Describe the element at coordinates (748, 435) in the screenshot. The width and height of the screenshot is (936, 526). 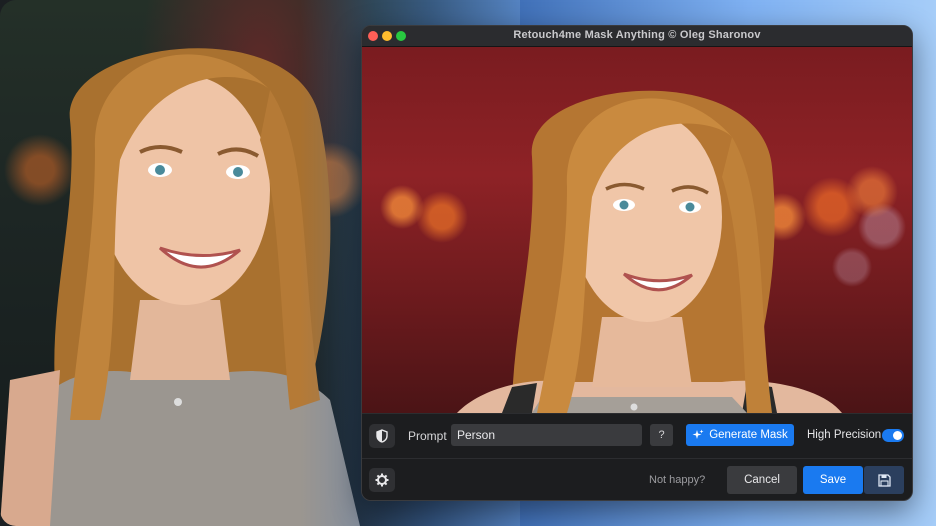
I see `generate-mask-label: Generate Mask` at that location.